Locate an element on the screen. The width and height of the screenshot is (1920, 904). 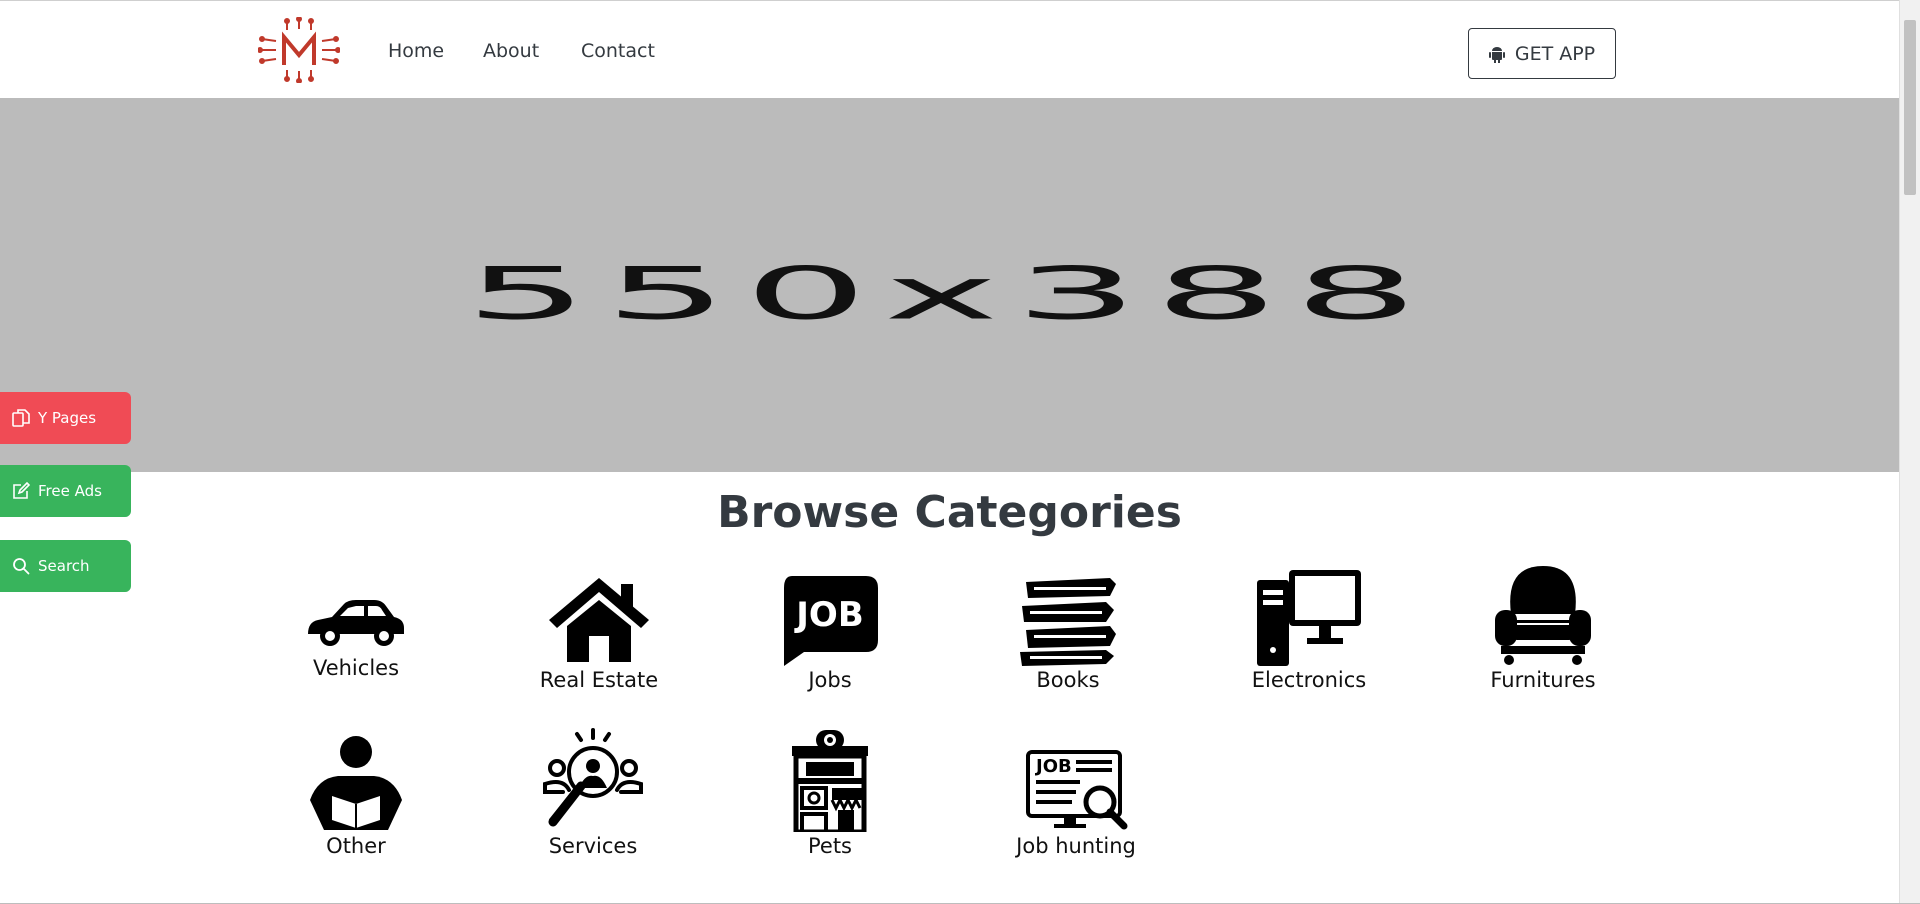
category-label: Job hunting is located at coordinates (1076, 846).